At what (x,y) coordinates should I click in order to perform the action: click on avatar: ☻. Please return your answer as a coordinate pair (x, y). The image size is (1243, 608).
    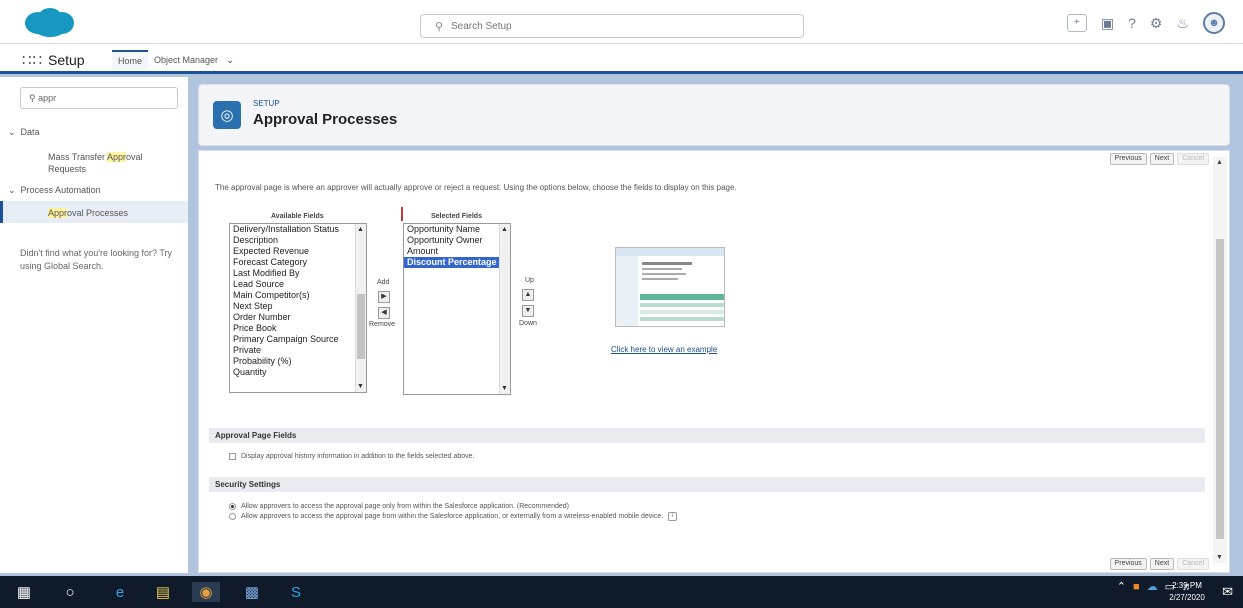
    Looking at the image, I should click on (1214, 23).